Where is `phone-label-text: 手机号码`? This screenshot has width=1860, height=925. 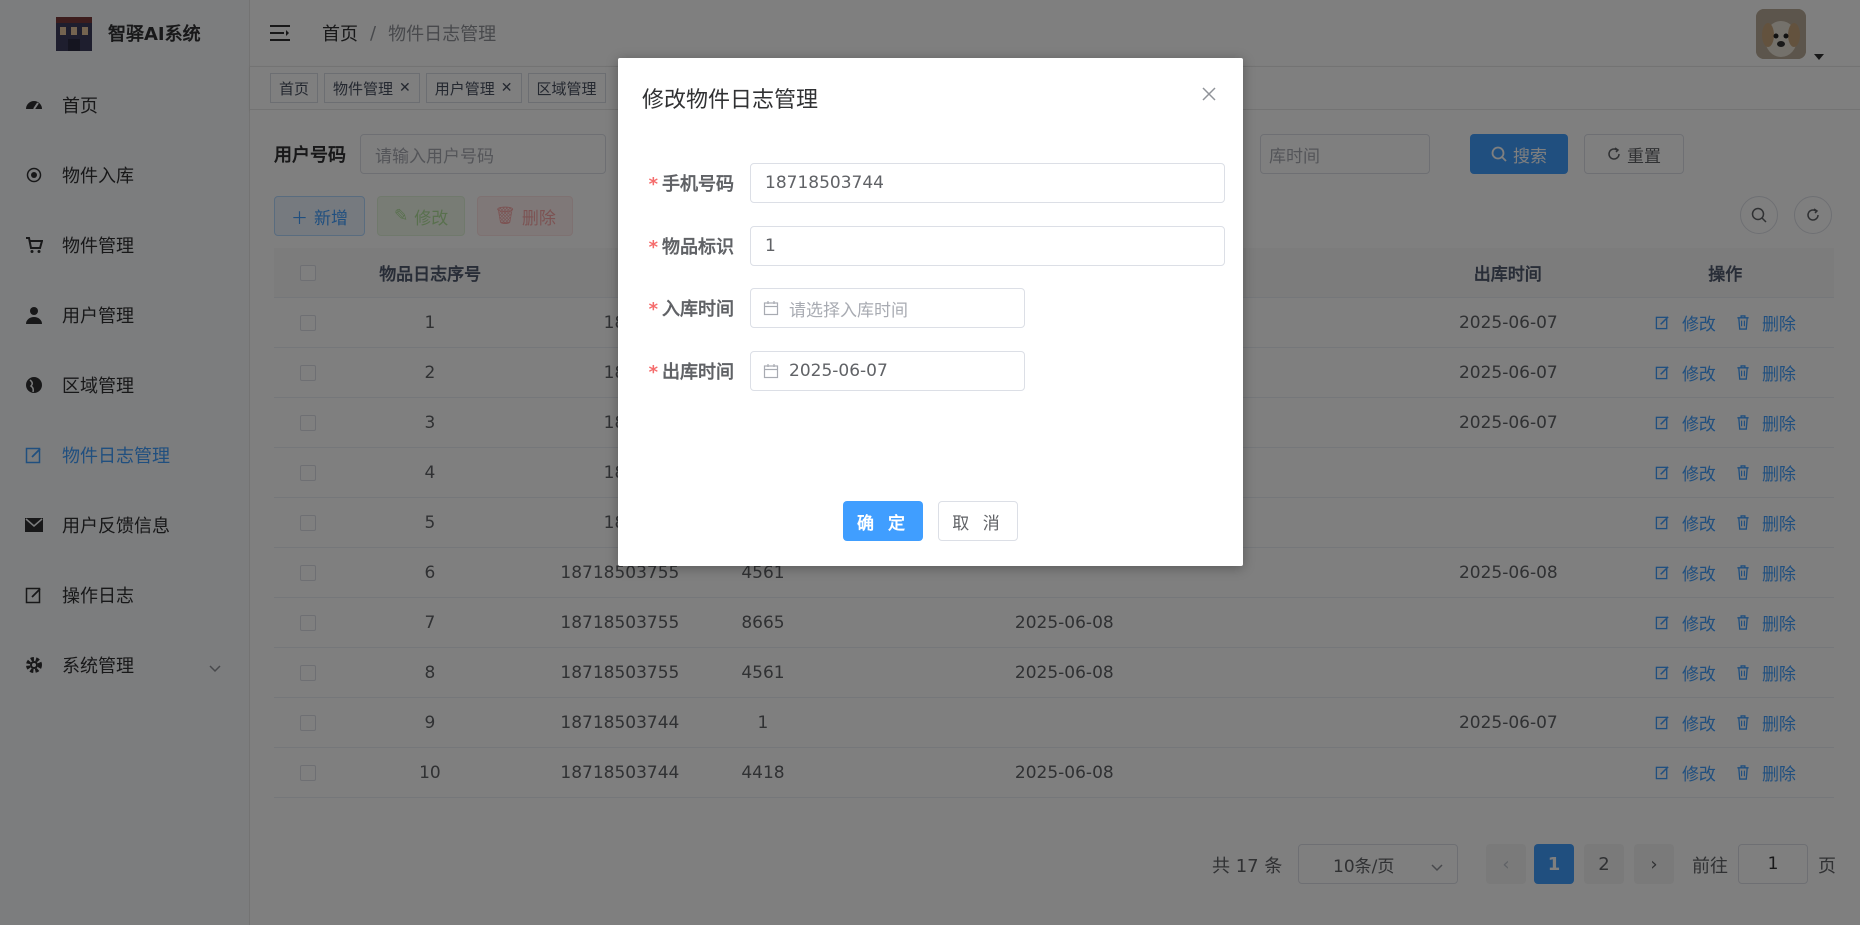 phone-label-text: 手机号码 is located at coordinates (698, 184).